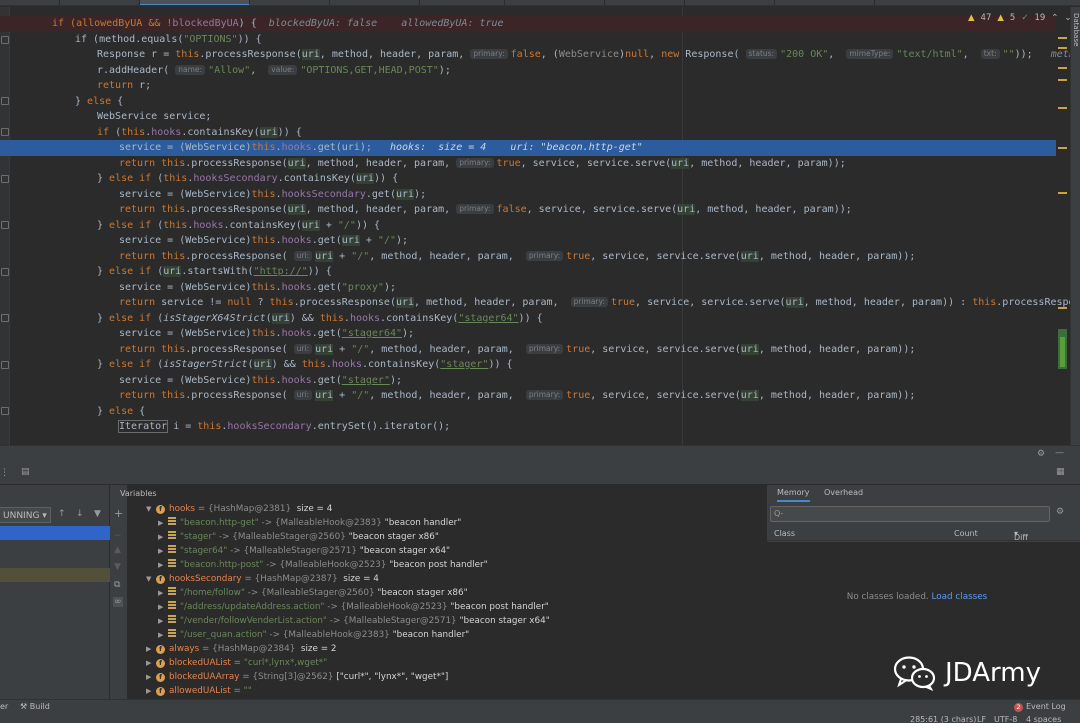 This screenshot has width=1080, height=723. I want to click on class-search-input: Q-, so click(910, 514).